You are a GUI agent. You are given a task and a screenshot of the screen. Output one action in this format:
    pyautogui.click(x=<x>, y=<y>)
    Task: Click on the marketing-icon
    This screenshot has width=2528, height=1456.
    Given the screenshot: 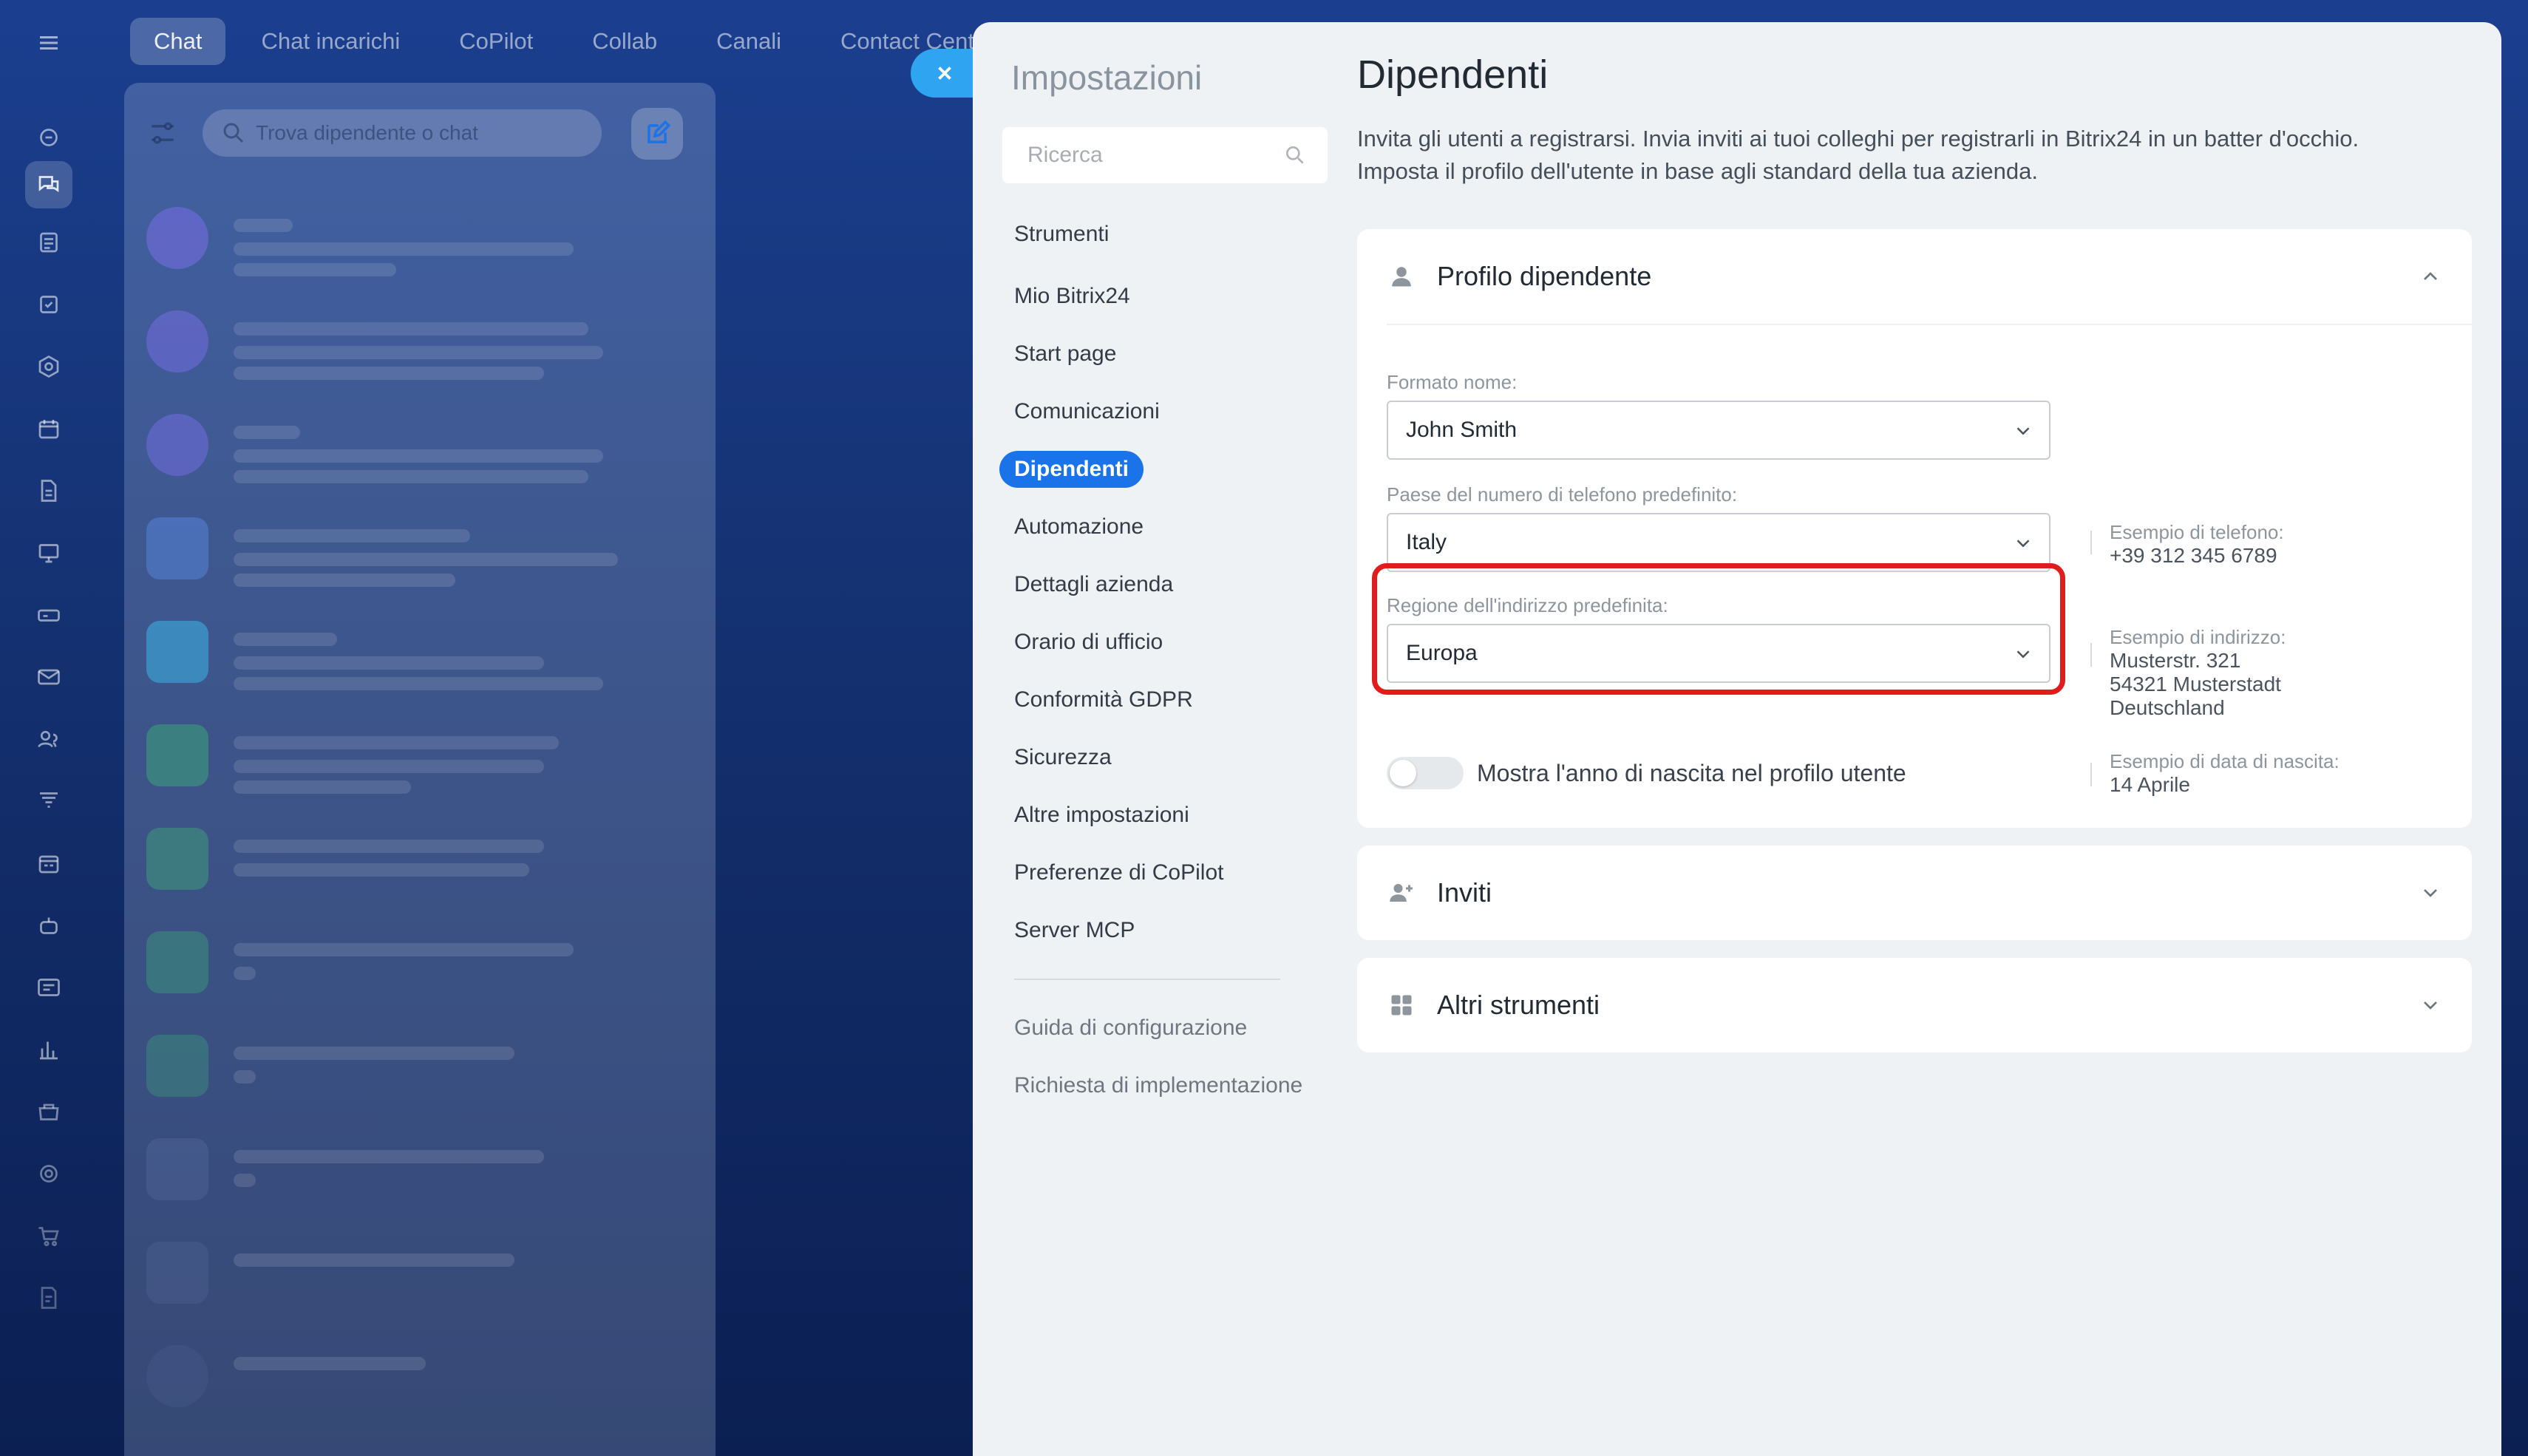 What is the action you would take?
    pyautogui.click(x=49, y=1173)
    